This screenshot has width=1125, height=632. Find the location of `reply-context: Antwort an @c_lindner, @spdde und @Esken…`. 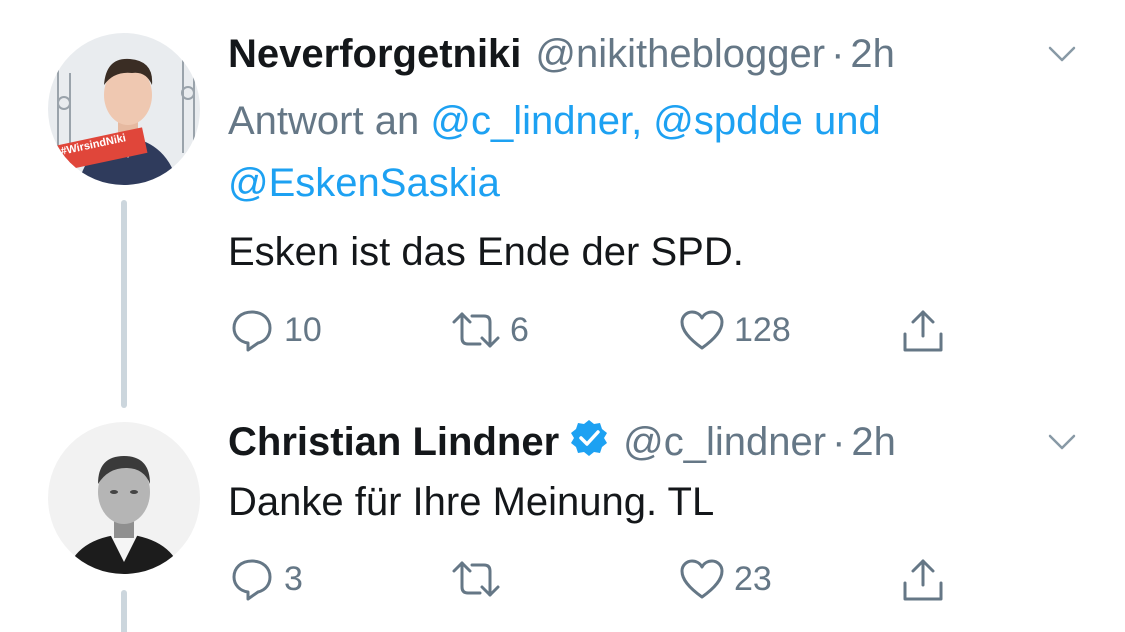

reply-context: Antwort an @c_lindner, @spdde und @Esken… is located at coordinates (618, 152).